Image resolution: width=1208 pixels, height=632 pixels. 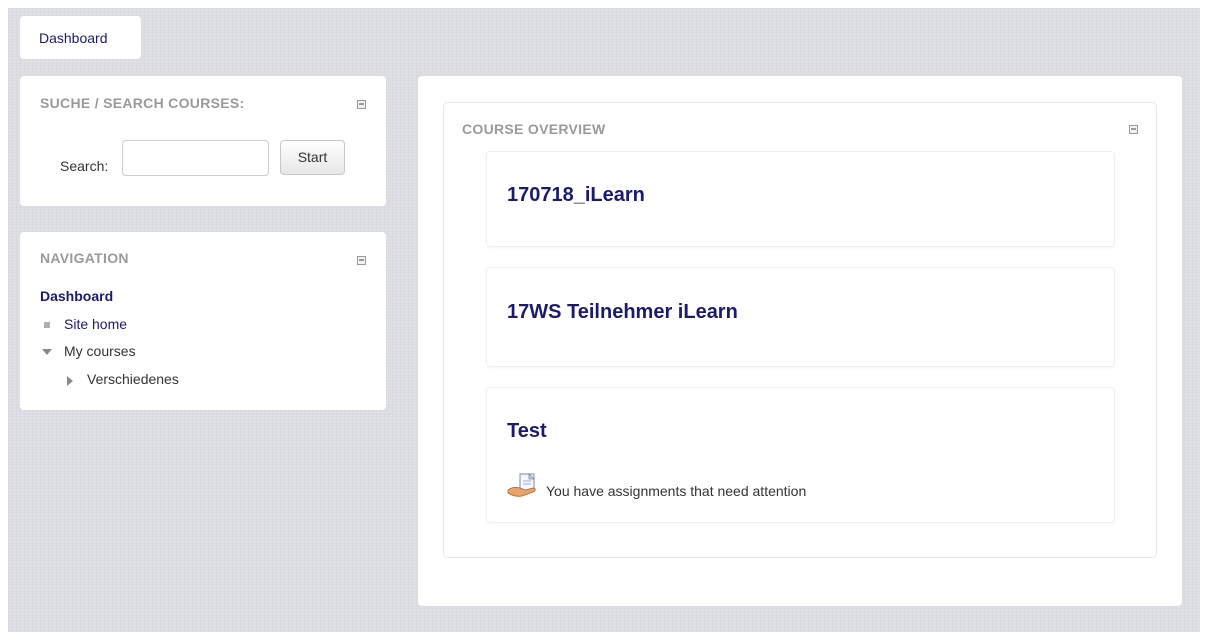 I want to click on search-courses-block: SUCHE / SEARCH COURSES: Search: Start, so click(x=203, y=141).